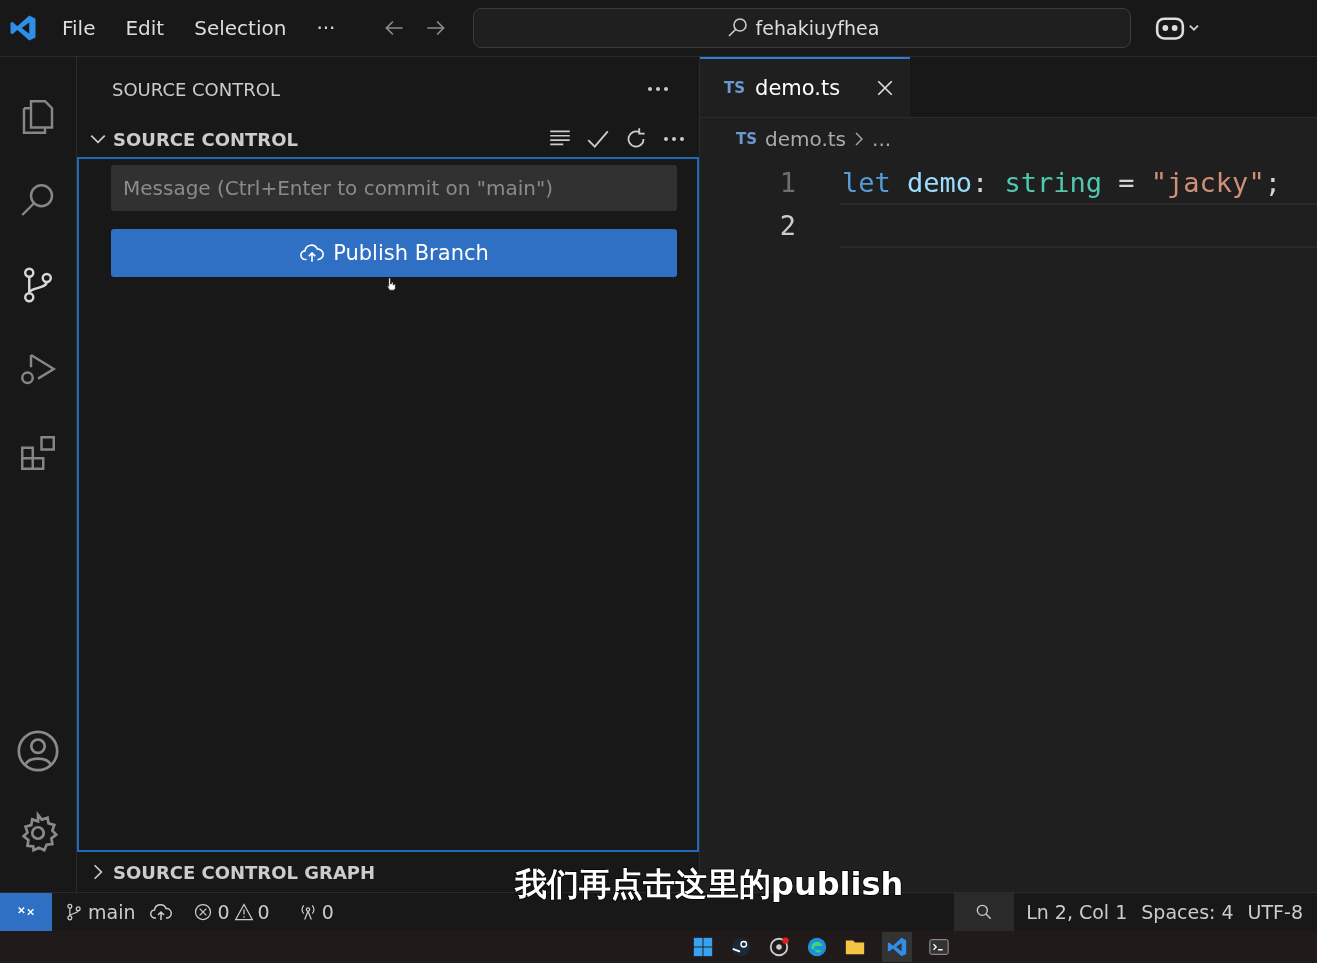  What do you see at coordinates (1061, 182) in the screenshot?
I see `code-line: let demo: string = "jacky";` at bounding box center [1061, 182].